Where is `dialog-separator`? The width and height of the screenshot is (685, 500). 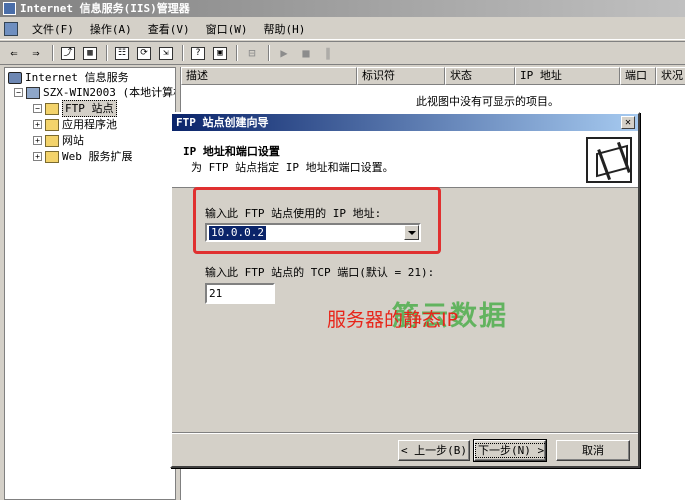 dialog-separator is located at coordinates (405, 433).